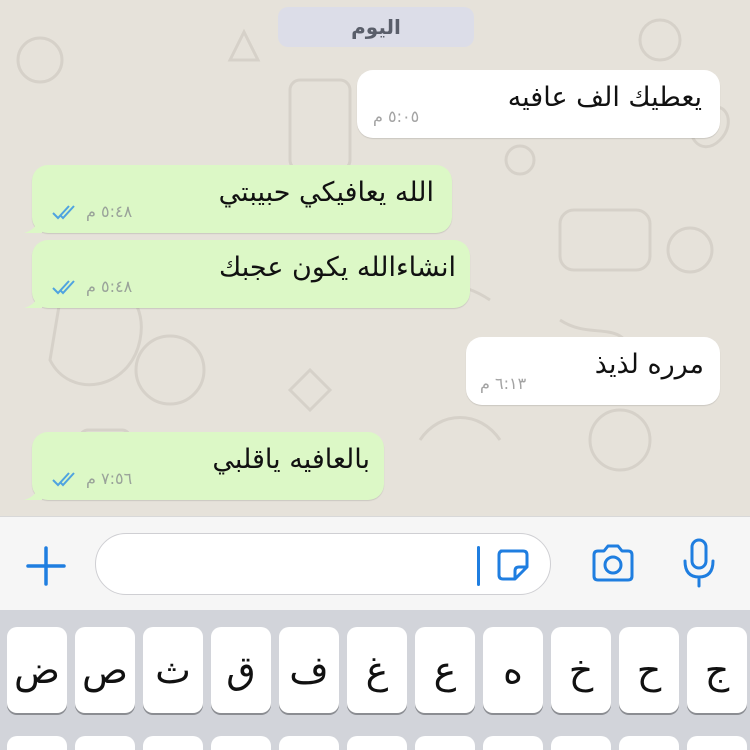  I want to click on message-bubble-incoming: مرره لذيذ ٦:١٣ م, so click(593, 371).